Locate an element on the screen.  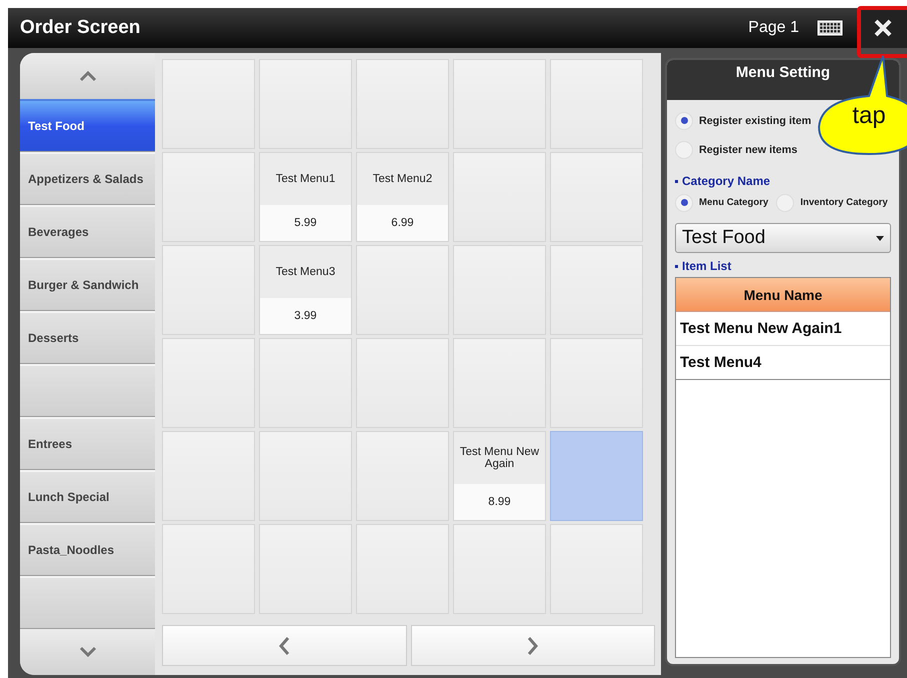
chevron-right-icon is located at coordinates (532, 646).